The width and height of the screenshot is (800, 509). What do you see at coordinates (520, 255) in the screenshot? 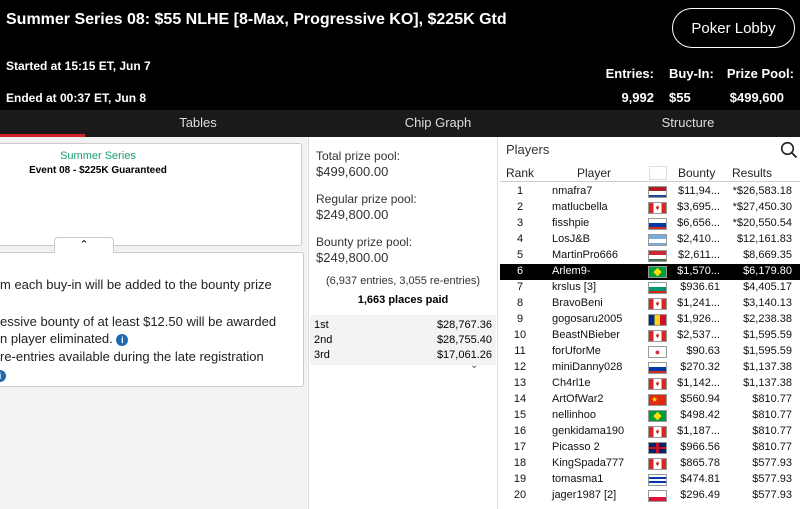
I see `player-rank: 5` at bounding box center [520, 255].